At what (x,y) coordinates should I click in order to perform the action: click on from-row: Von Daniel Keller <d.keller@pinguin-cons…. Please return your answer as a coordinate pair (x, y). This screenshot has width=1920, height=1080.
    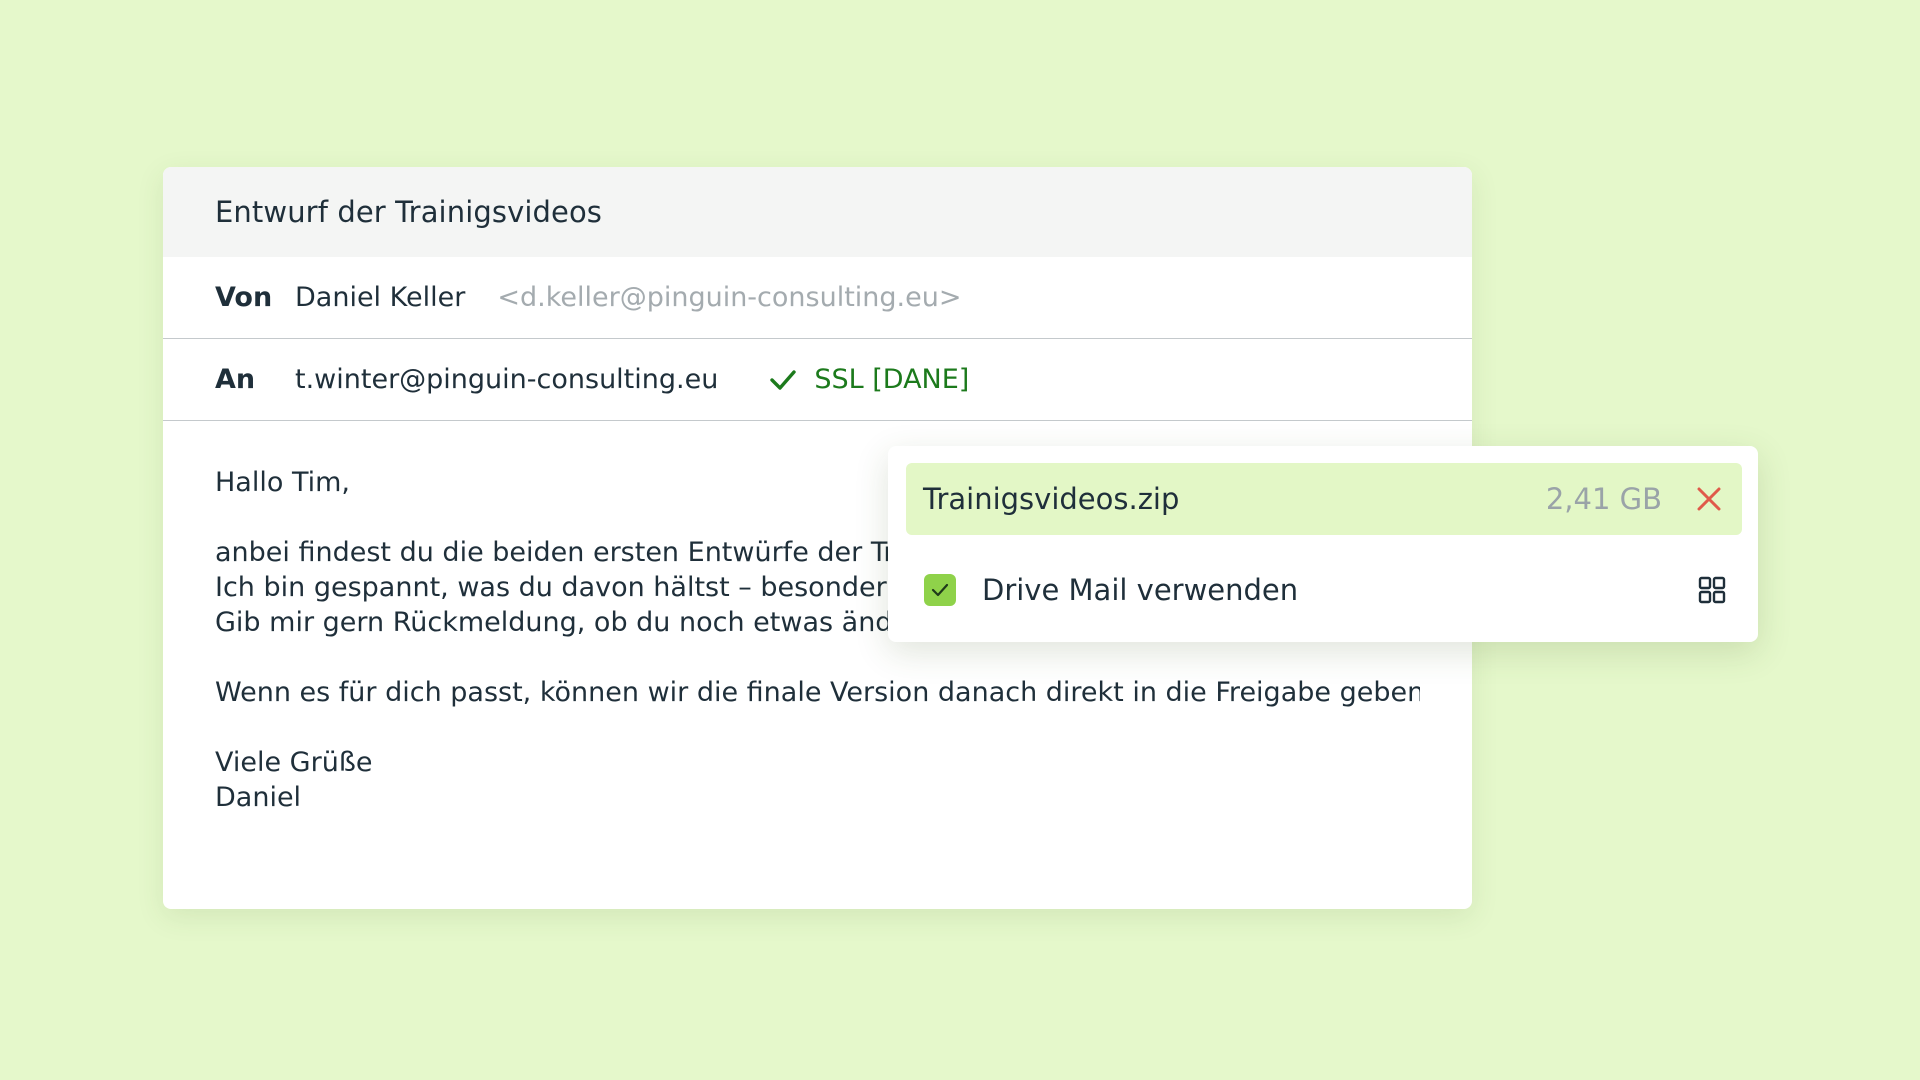
    Looking at the image, I should click on (817, 298).